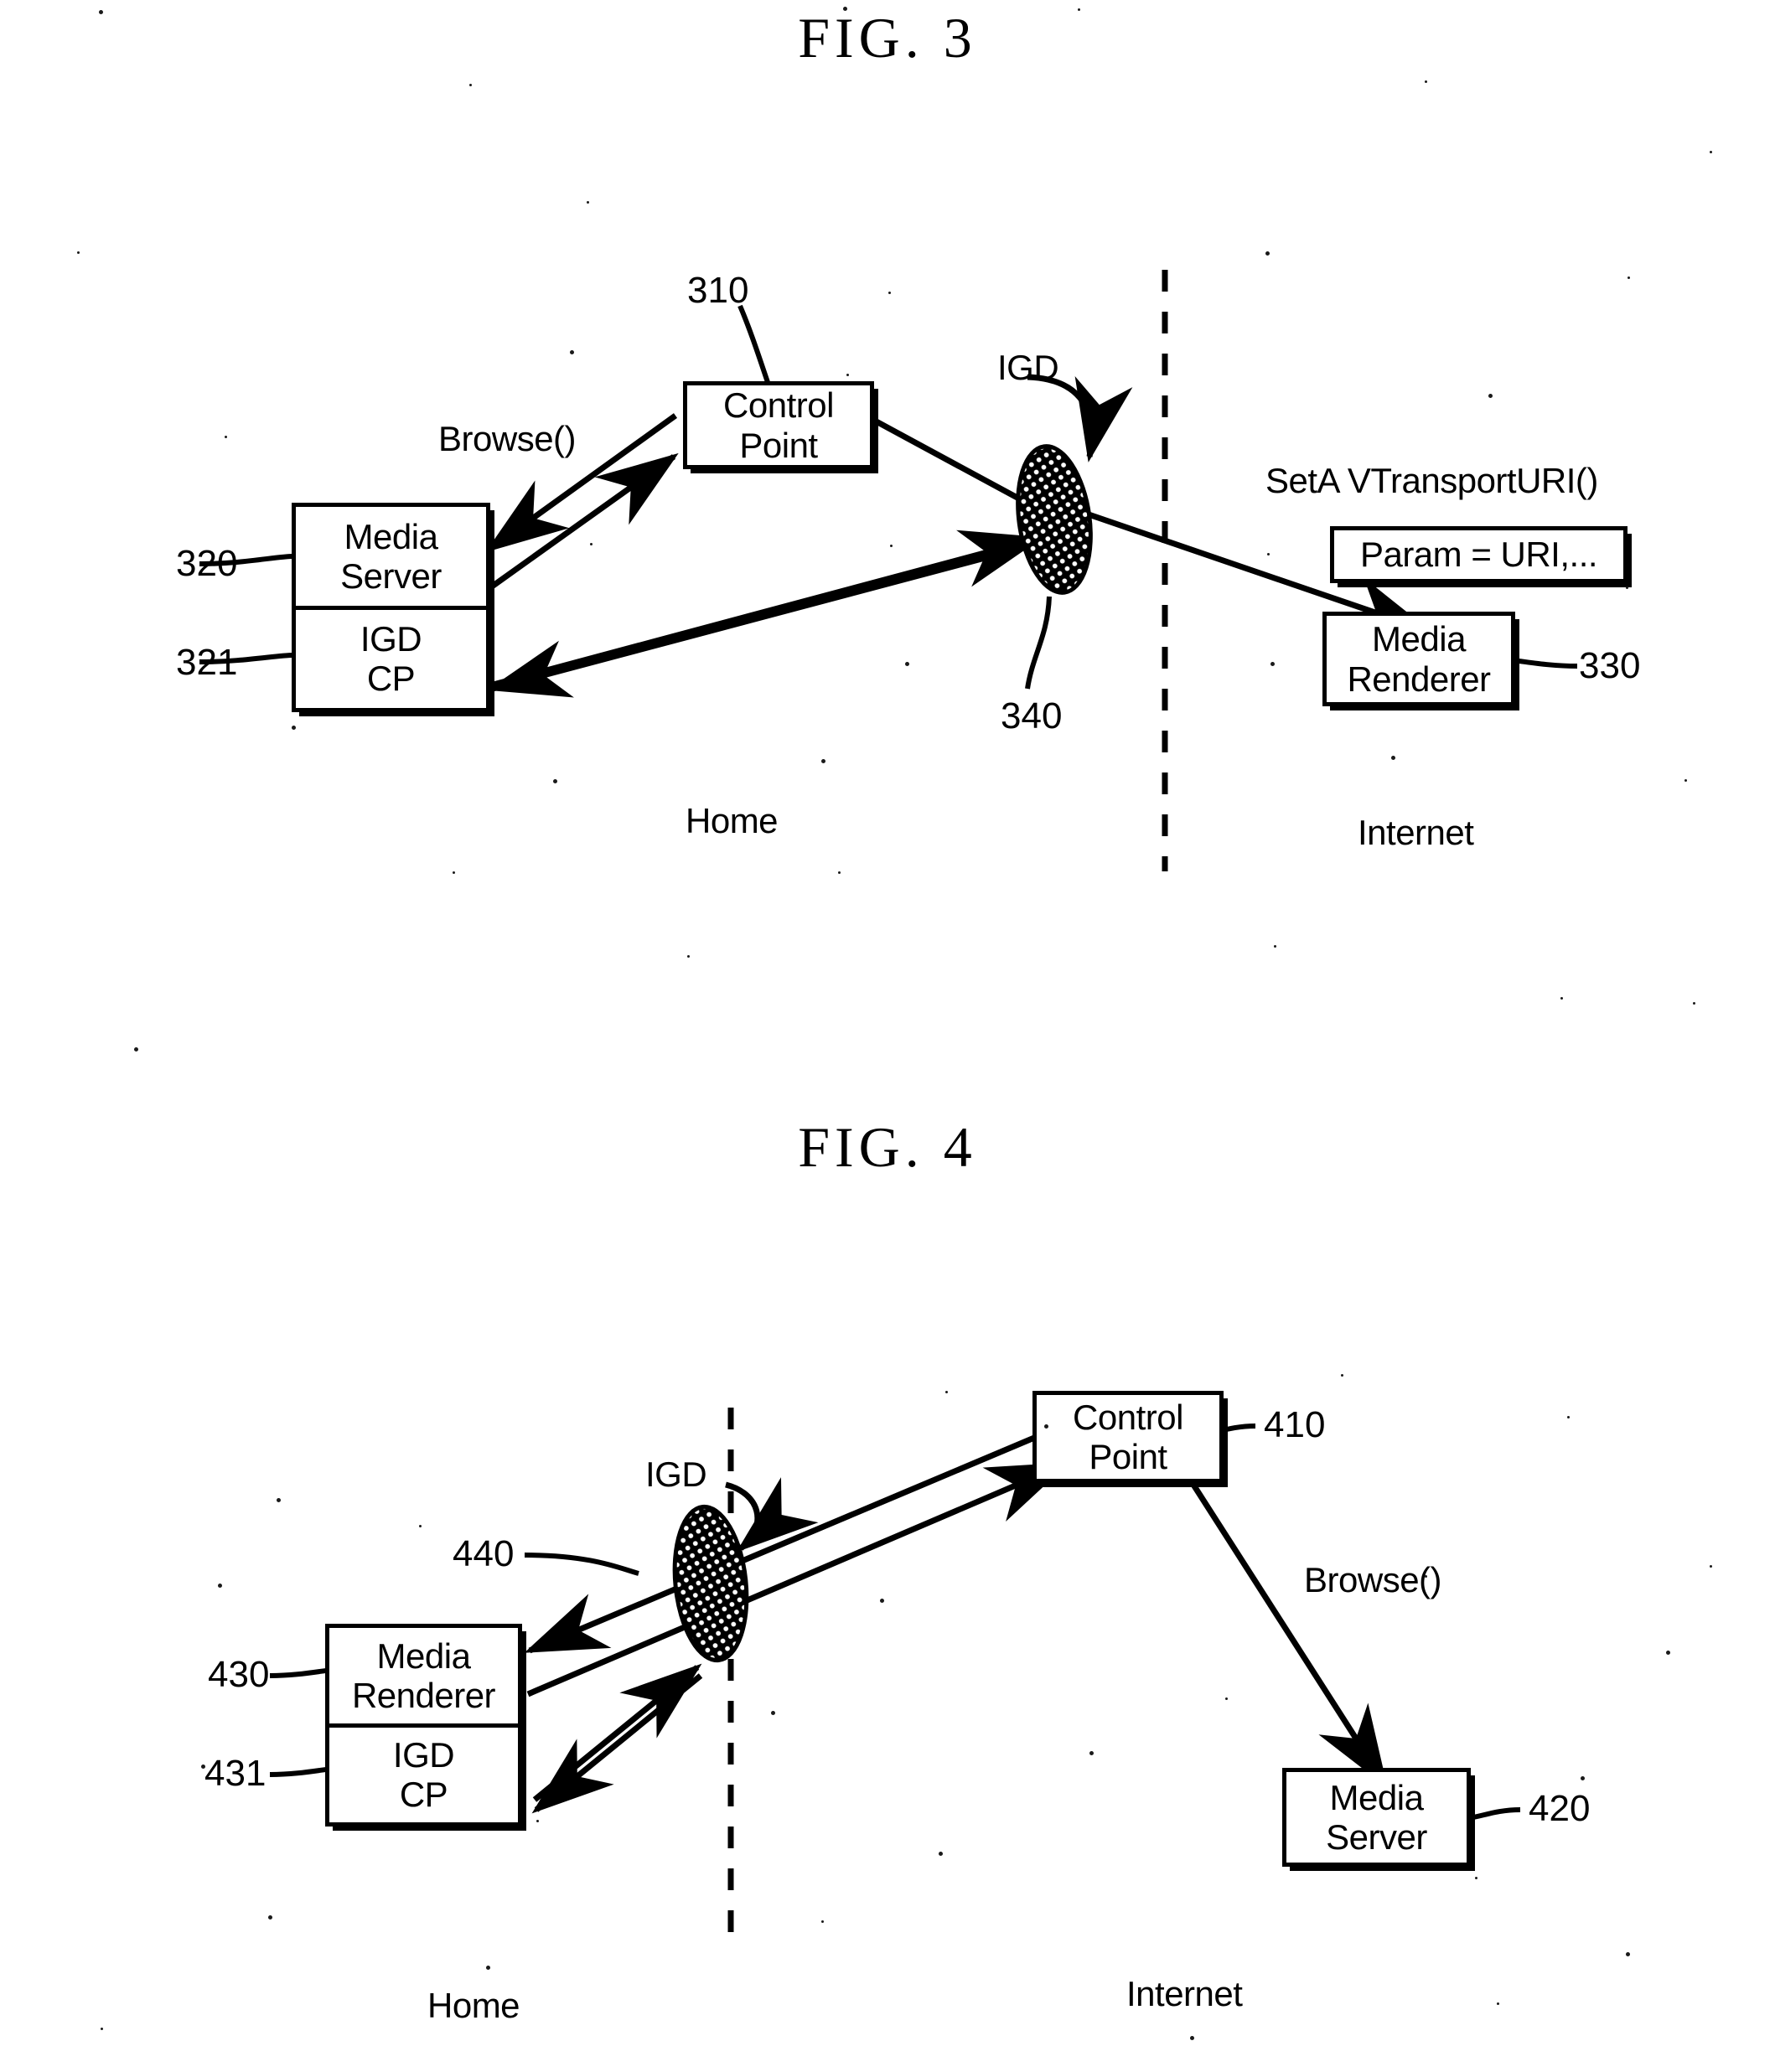  What do you see at coordinates (391, 657) in the screenshot?
I see `igd-cp-label-fig3: IGD CP` at bounding box center [391, 657].